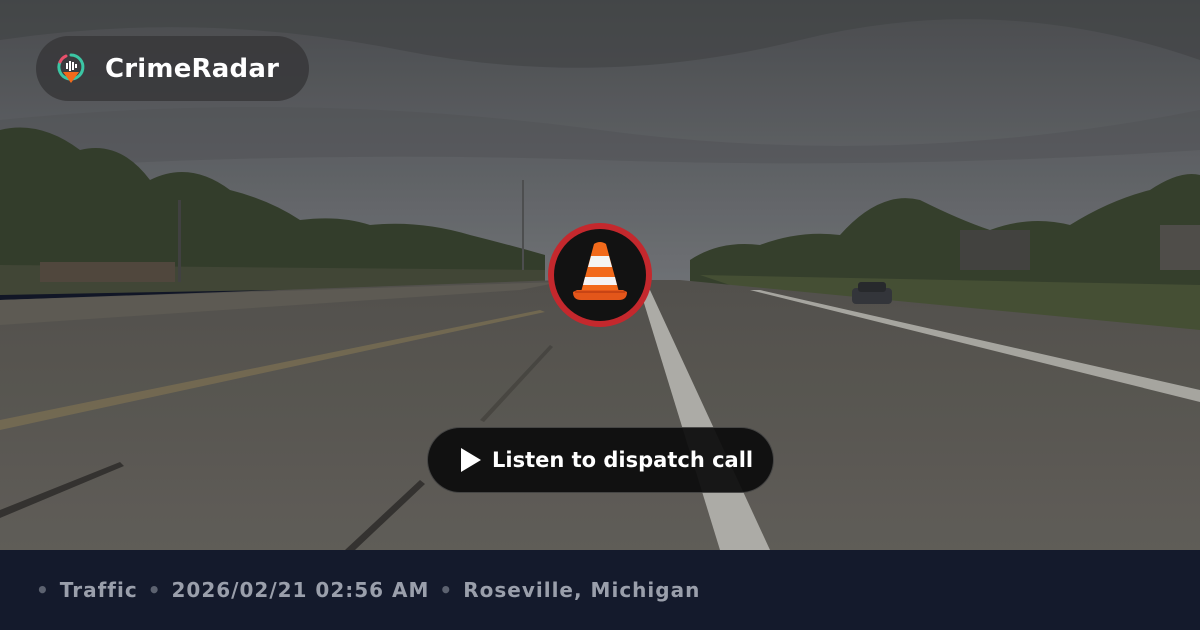  I want to click on traffic-cone-icon, so click(600, 275).